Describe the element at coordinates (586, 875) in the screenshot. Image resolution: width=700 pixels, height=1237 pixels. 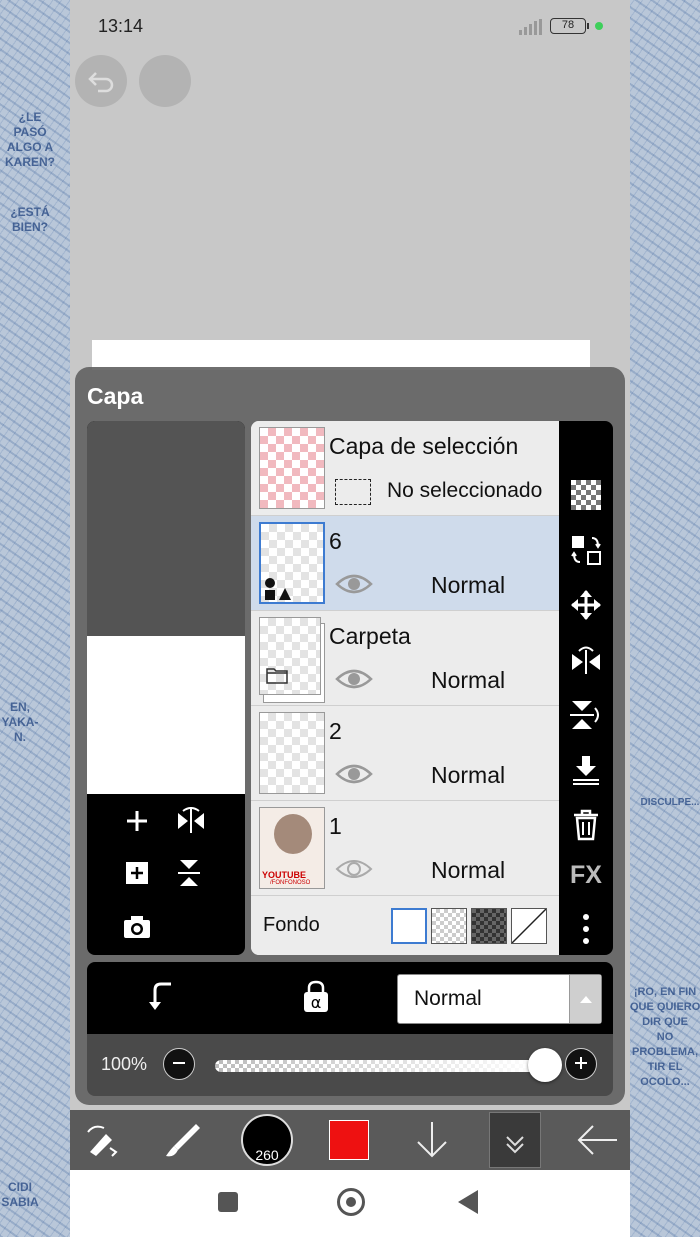
I see `fx-button: FX` at that location.